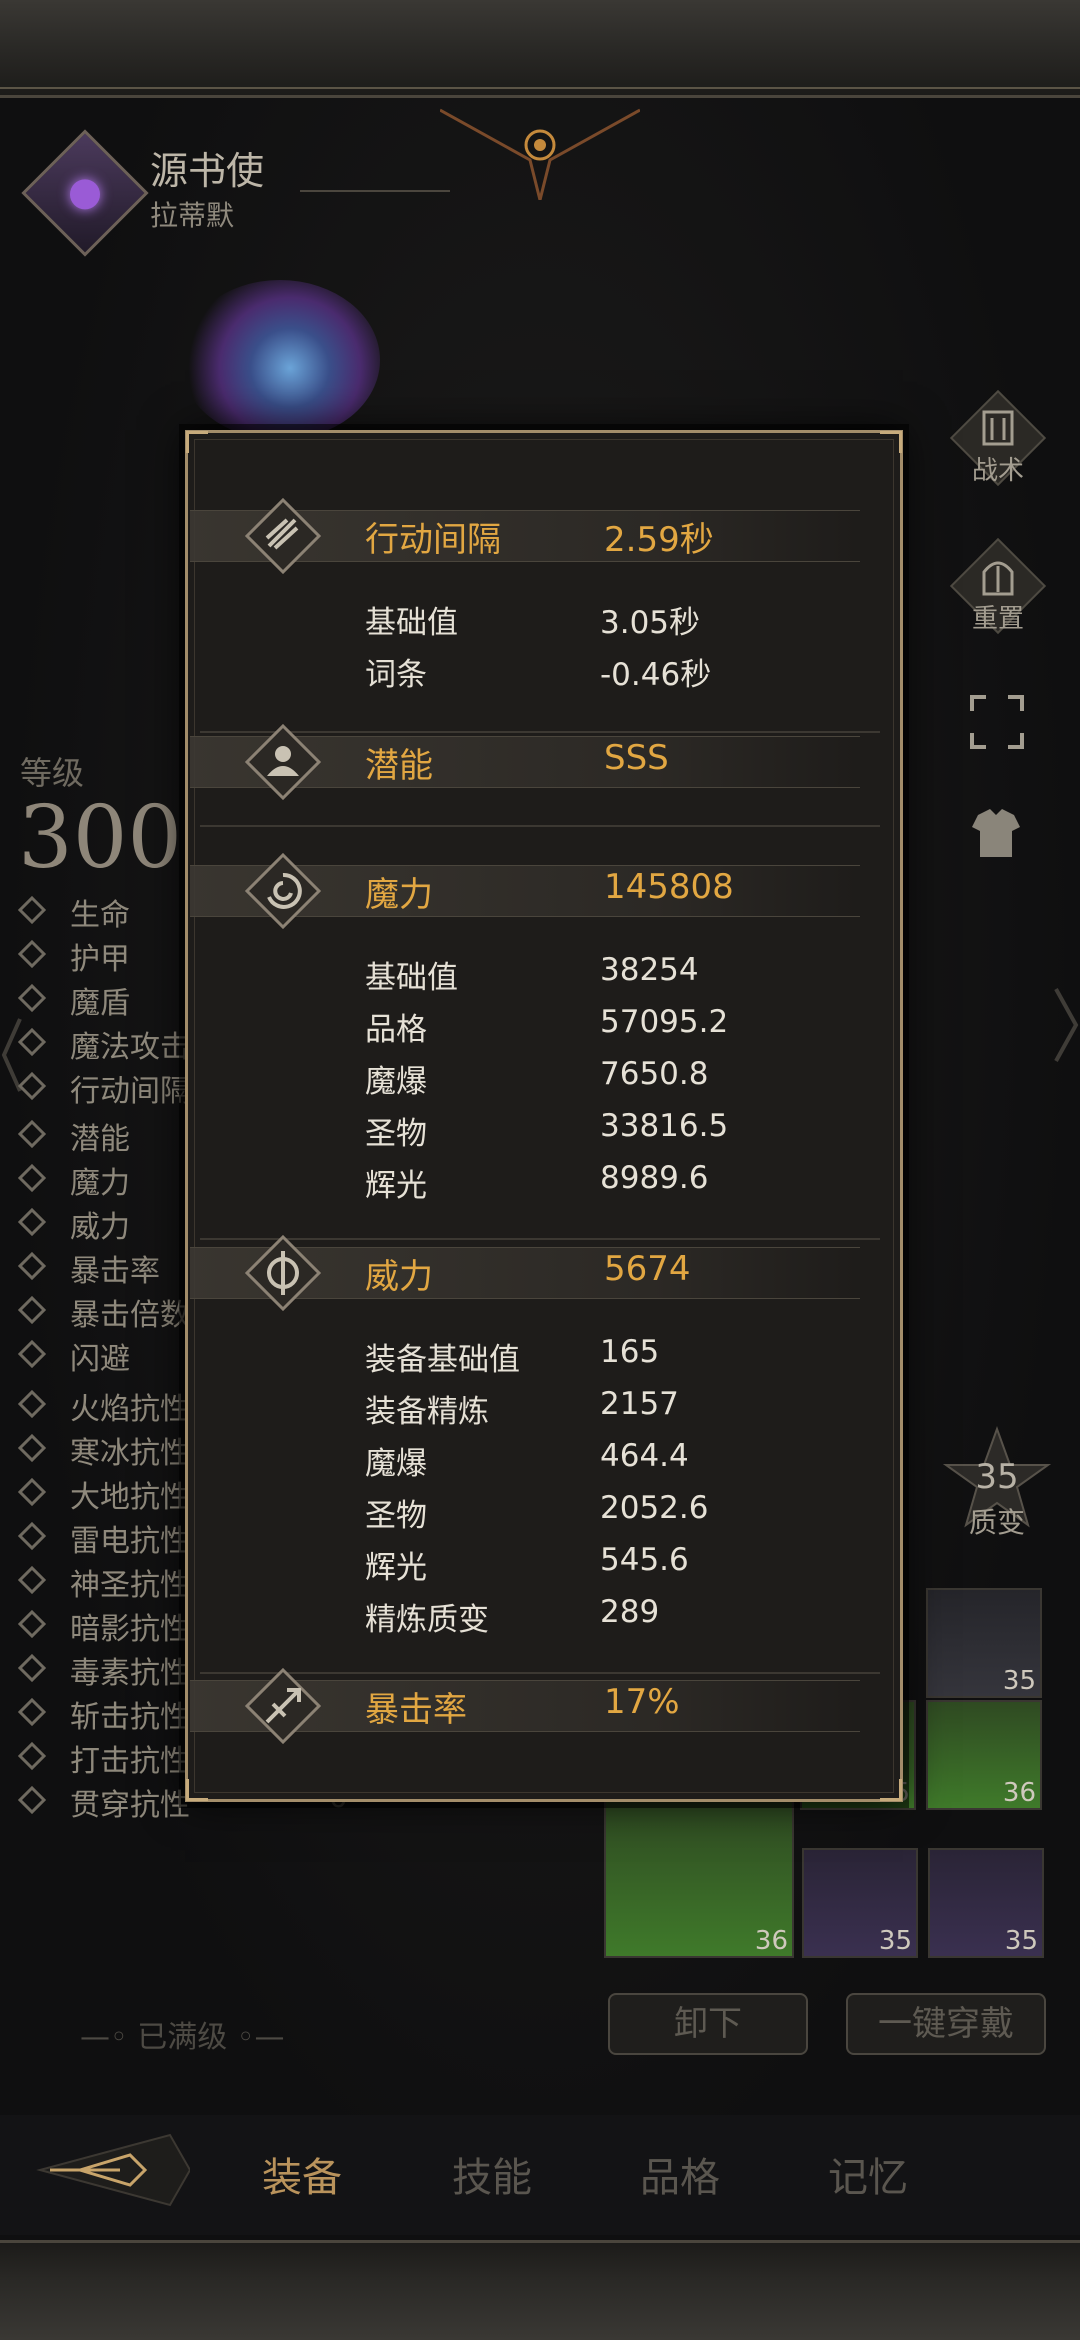  I want to click on detail-value: 289, so click(630, 1612).